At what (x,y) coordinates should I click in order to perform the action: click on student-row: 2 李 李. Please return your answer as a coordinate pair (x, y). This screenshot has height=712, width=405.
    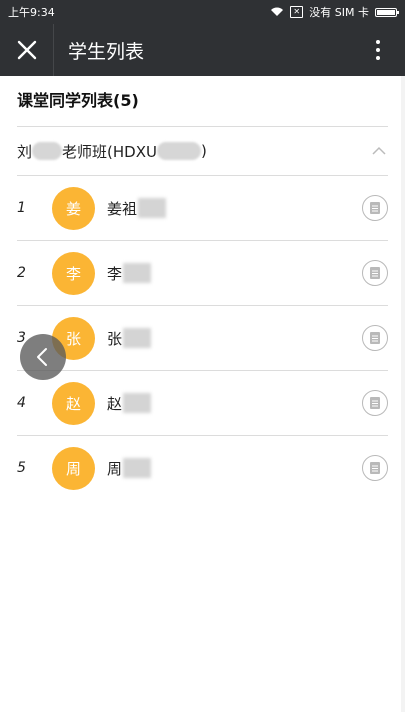
    Looking at the image, I should click on (202, 273).